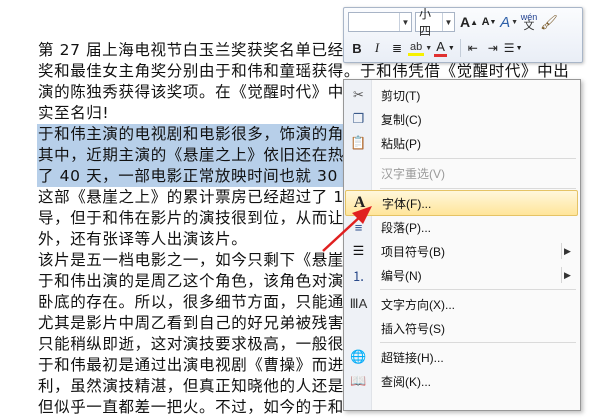 The image size is (600, 418). I want to click on menu-item-paste: 📋 粘贴(P), so click(461, 143).